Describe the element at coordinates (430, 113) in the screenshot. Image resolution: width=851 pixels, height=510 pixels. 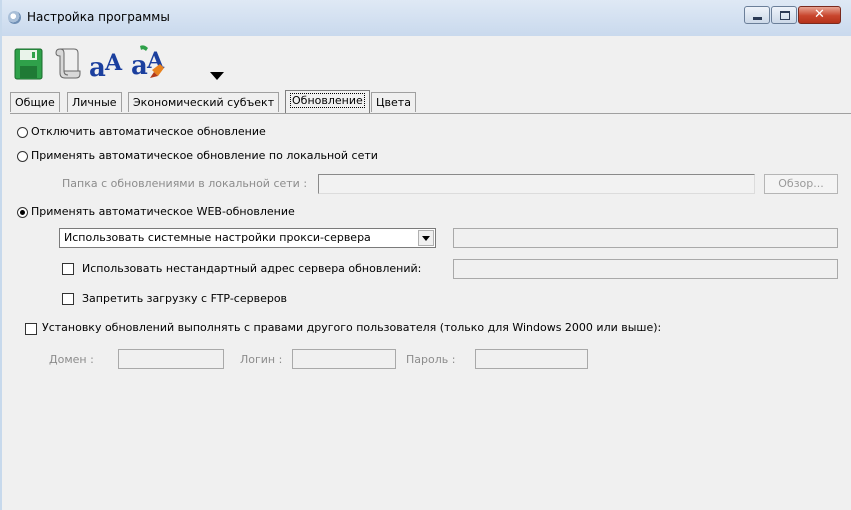
I see `tab-divider` at that location.